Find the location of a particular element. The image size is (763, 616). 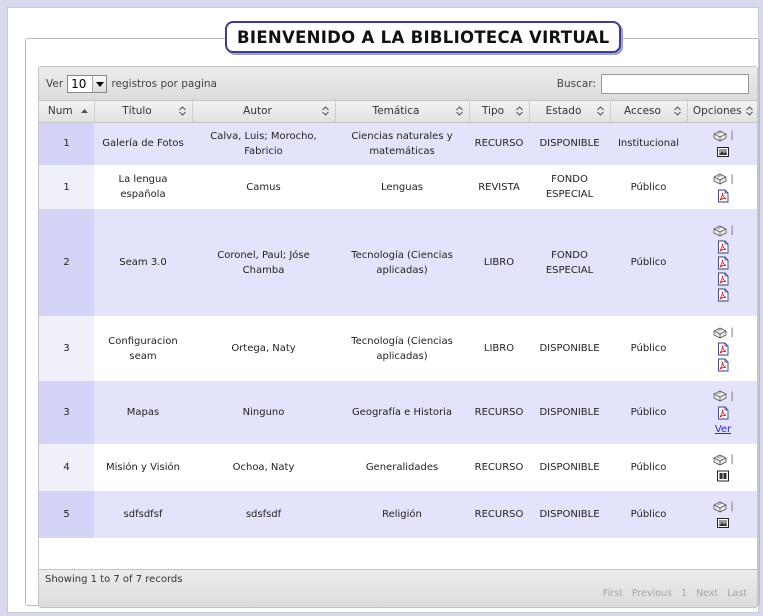

records-per-page-value: 10 is located at coordinates (79, 84).